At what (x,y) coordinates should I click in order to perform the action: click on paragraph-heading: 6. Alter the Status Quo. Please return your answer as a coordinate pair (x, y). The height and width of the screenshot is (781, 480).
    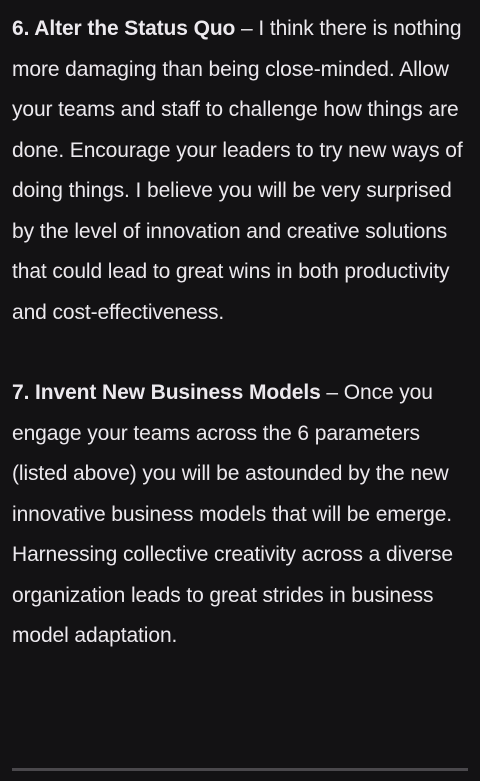
    Looking at the image, I should click on (124, 28).